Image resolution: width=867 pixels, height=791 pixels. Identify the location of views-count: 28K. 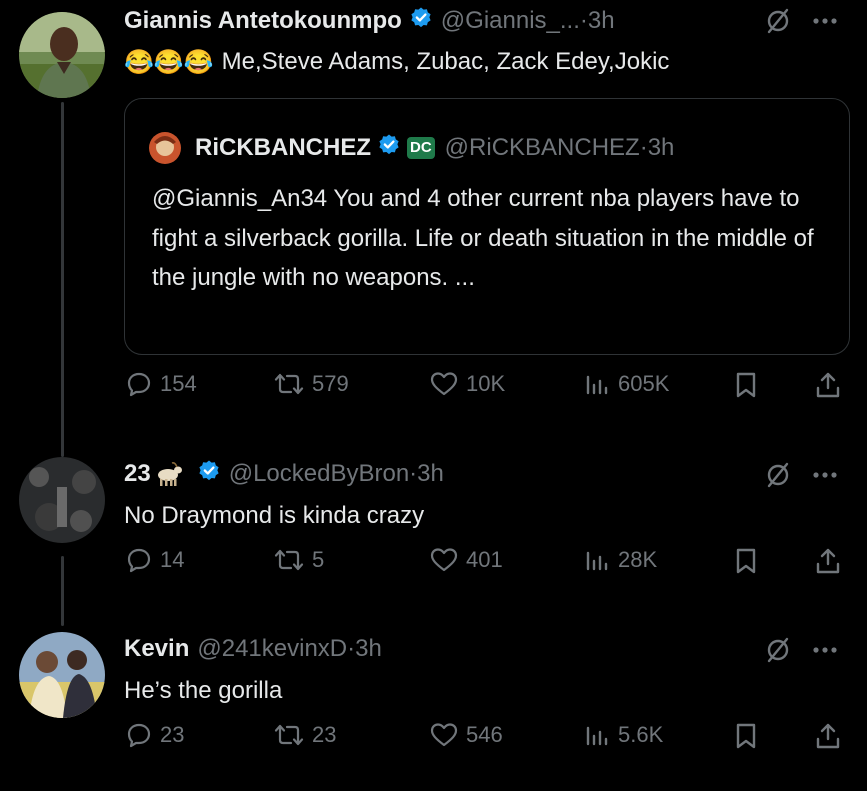
(638, 559).